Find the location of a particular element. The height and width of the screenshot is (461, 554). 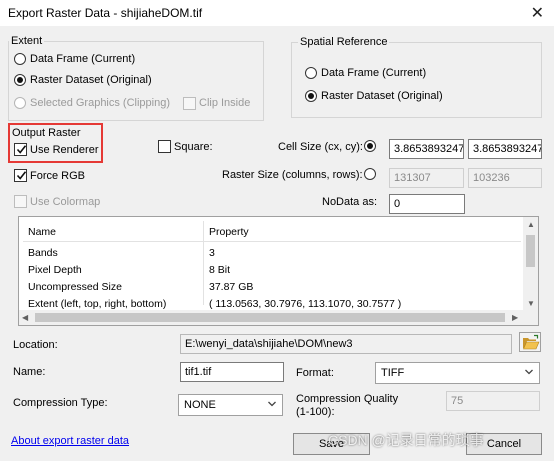

sr-data-frame-radio is located at coordinates (311, 73).